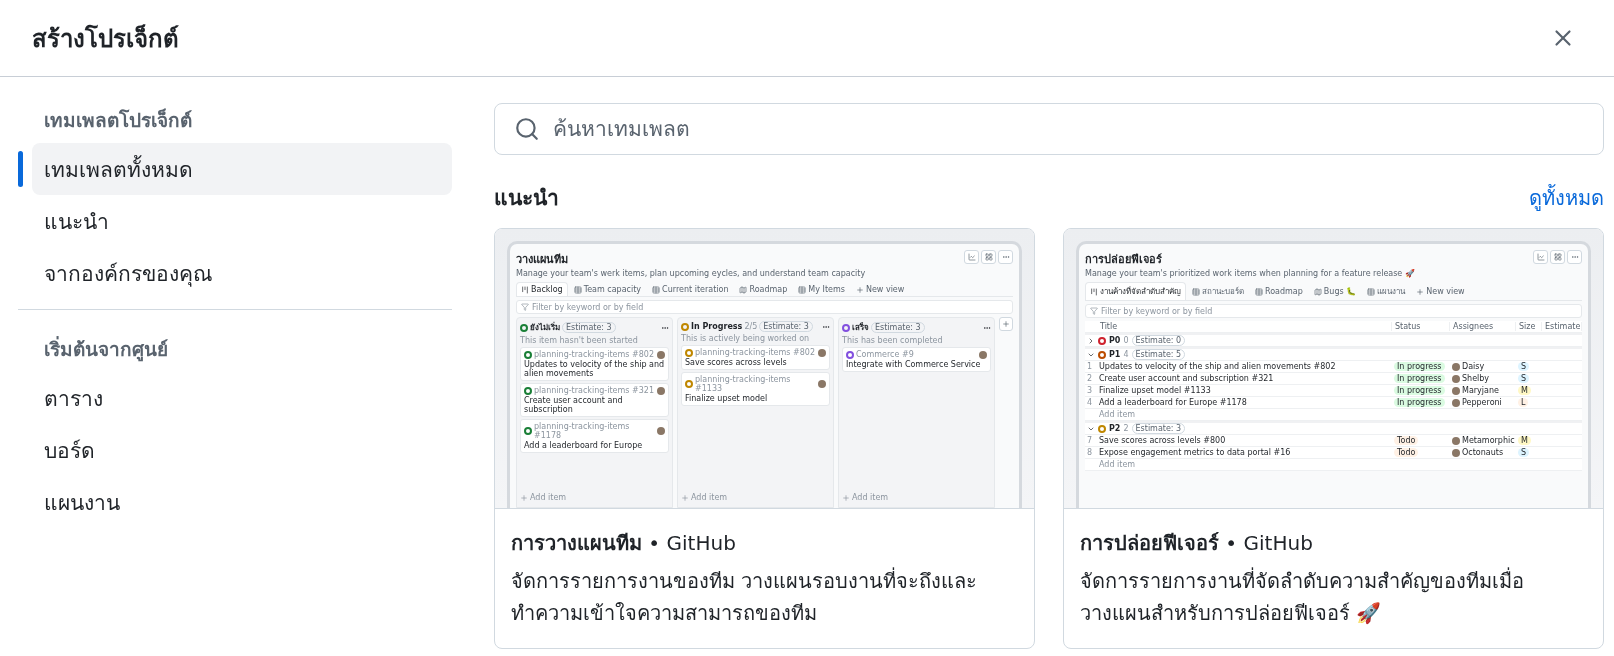 This screenshot has height=656, width=1614. Describe the element at coordinates (526, 198) in the screenshot. I see `section-title: แนะนำ` at that location.